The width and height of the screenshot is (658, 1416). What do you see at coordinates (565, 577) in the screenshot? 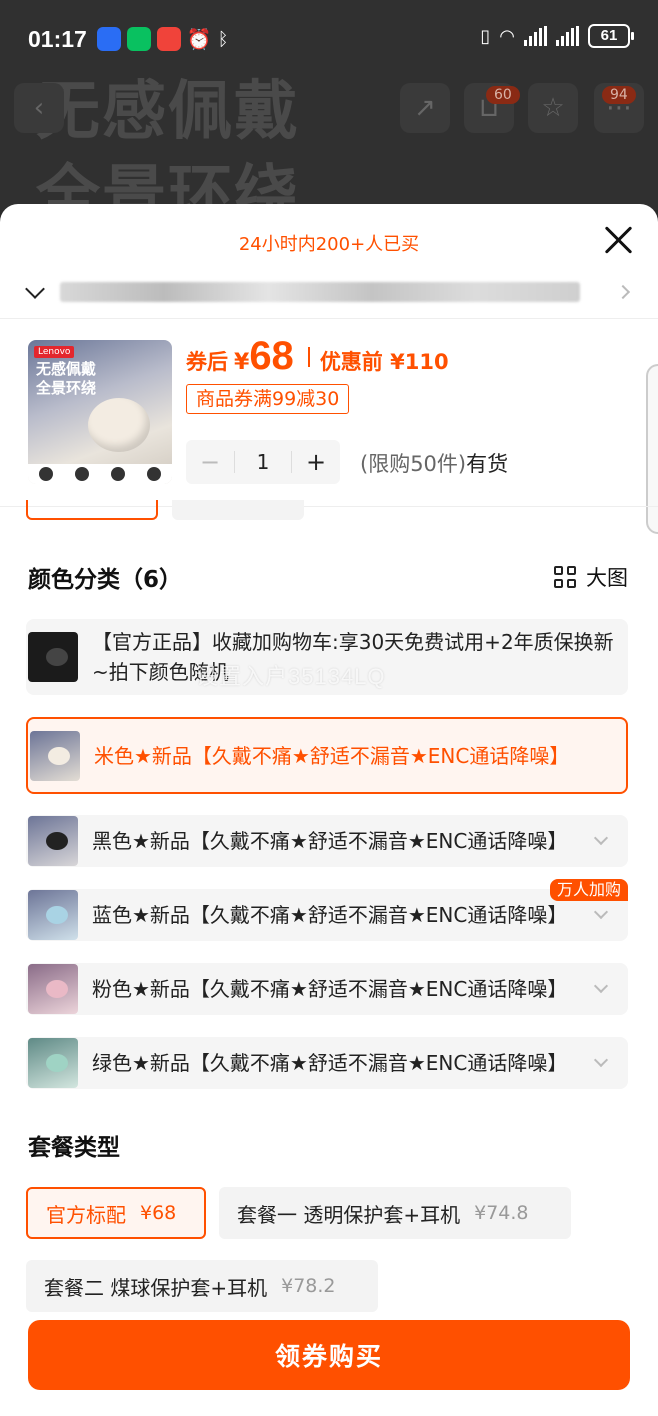
I see `grid-icon` at bounding box center [565, 577].